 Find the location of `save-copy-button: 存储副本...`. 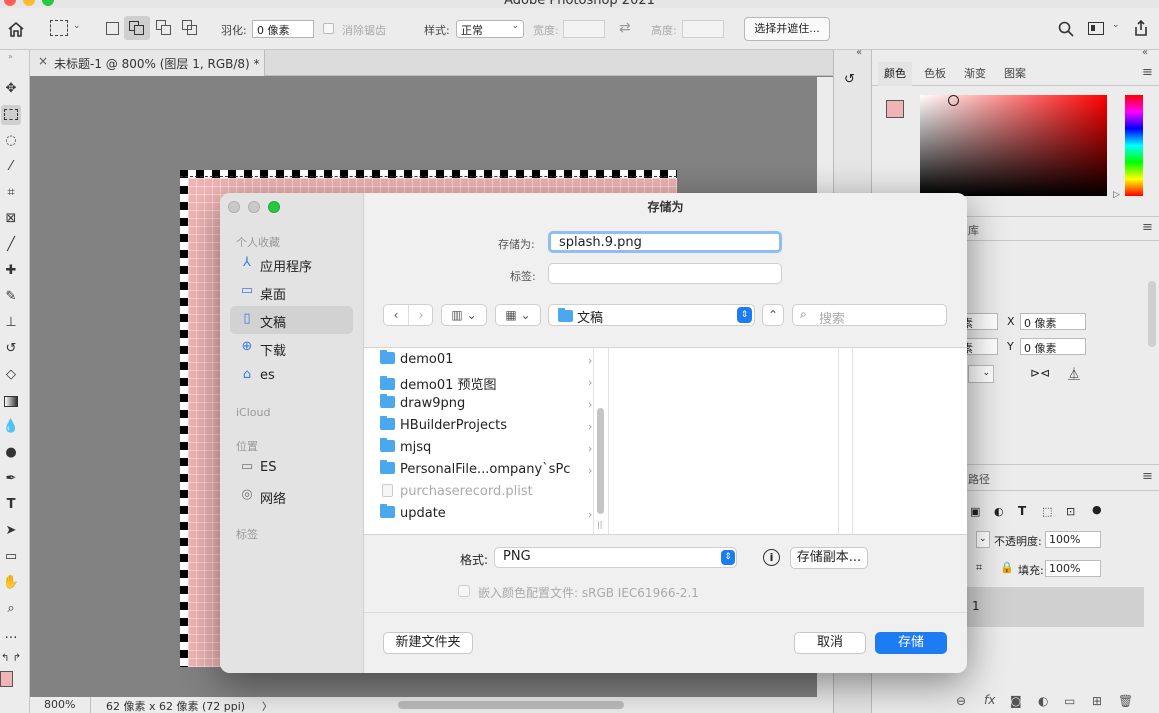

save-copy-button: 存储副本... is located at coordinates (829, 558).